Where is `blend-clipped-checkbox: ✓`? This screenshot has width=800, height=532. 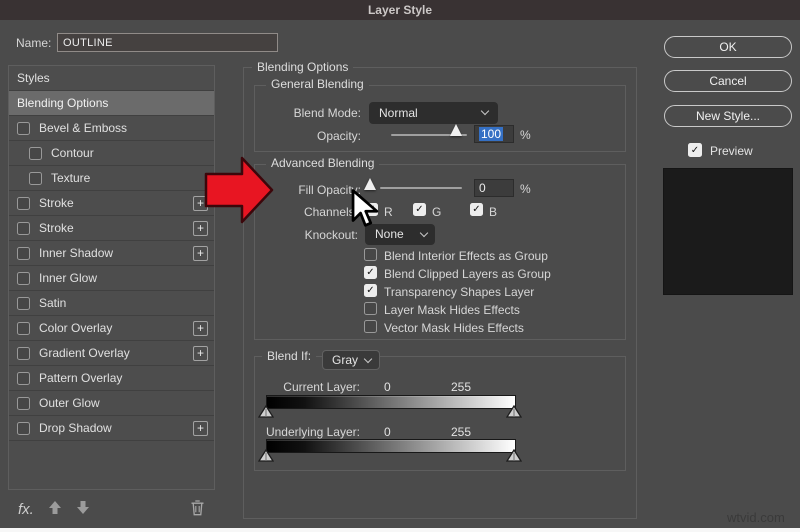
blend-clipped-checkbox: ✓ is located at coordinates (370, 272).